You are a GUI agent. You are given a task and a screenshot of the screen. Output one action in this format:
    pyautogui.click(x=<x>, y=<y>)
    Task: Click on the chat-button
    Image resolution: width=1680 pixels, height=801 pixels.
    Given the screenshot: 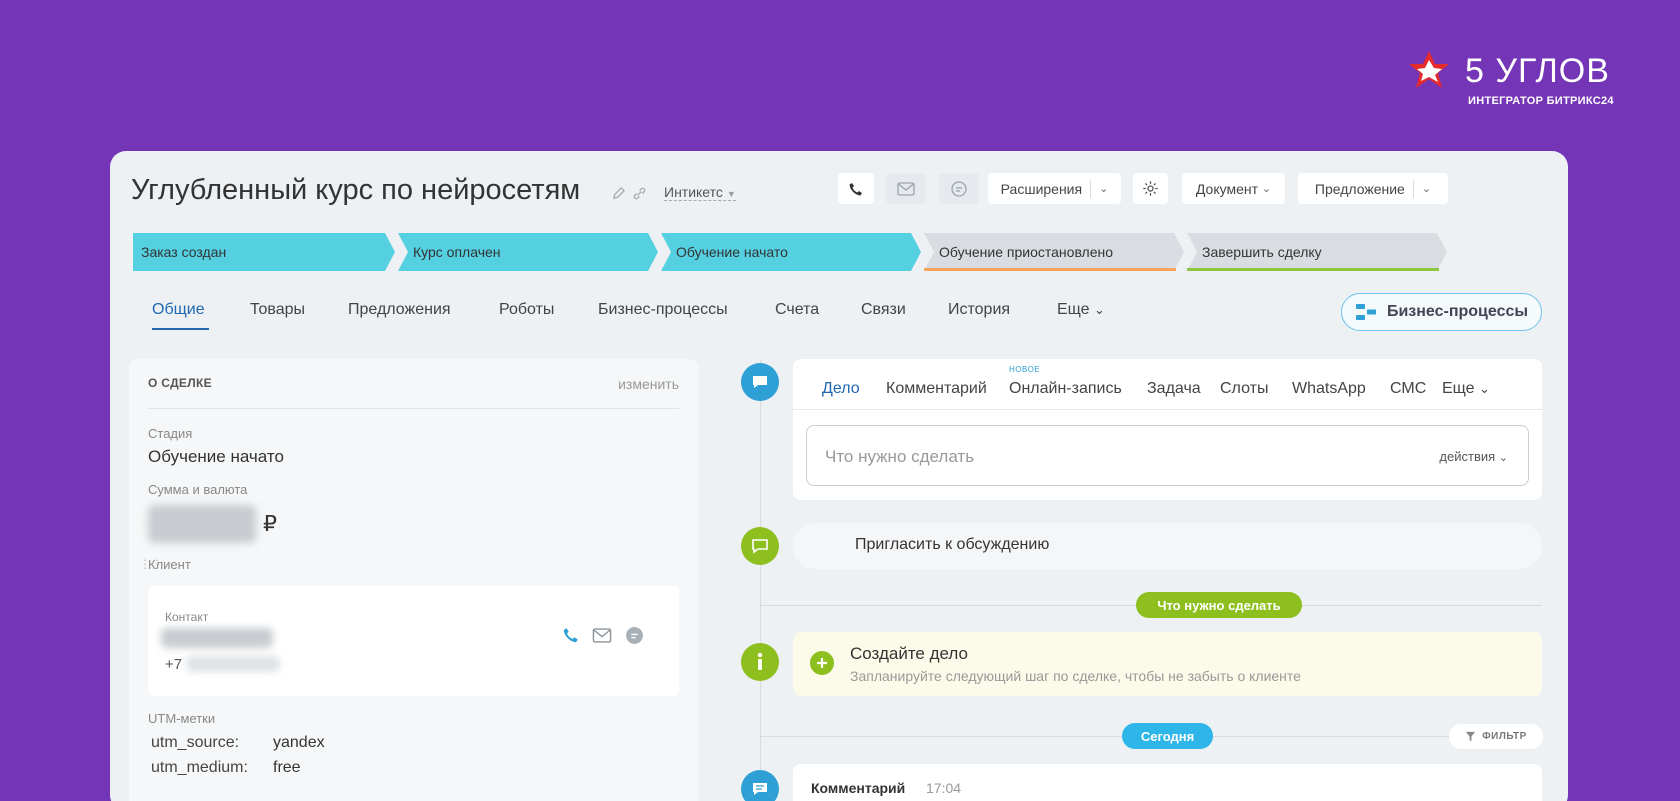 What is the action you would take?
    pyautogui.click(x=959, y=188)
    